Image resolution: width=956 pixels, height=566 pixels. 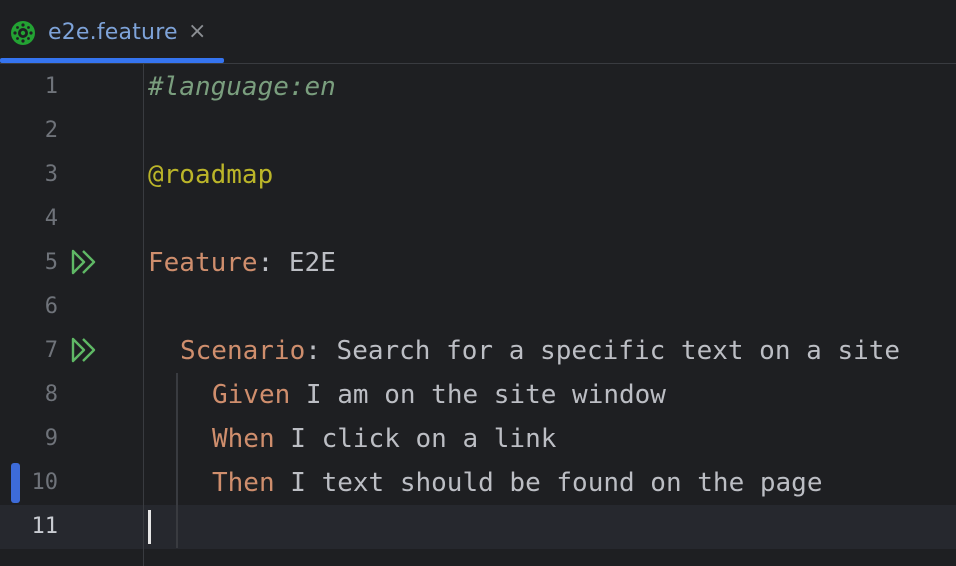 What do you see at coordinates (251, 395) in the screenshot?
I see `gherkin-keyword: Given` at bounding box center [251, 395].